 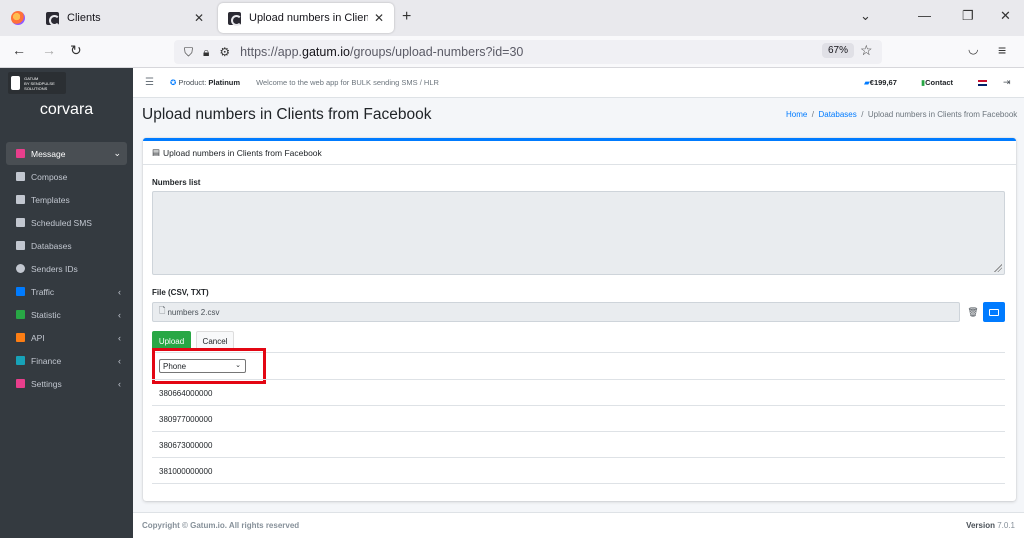 I want to click on sidebar-item-scheduled-sms: Scheduled SMS, so click(x=66, y=222).